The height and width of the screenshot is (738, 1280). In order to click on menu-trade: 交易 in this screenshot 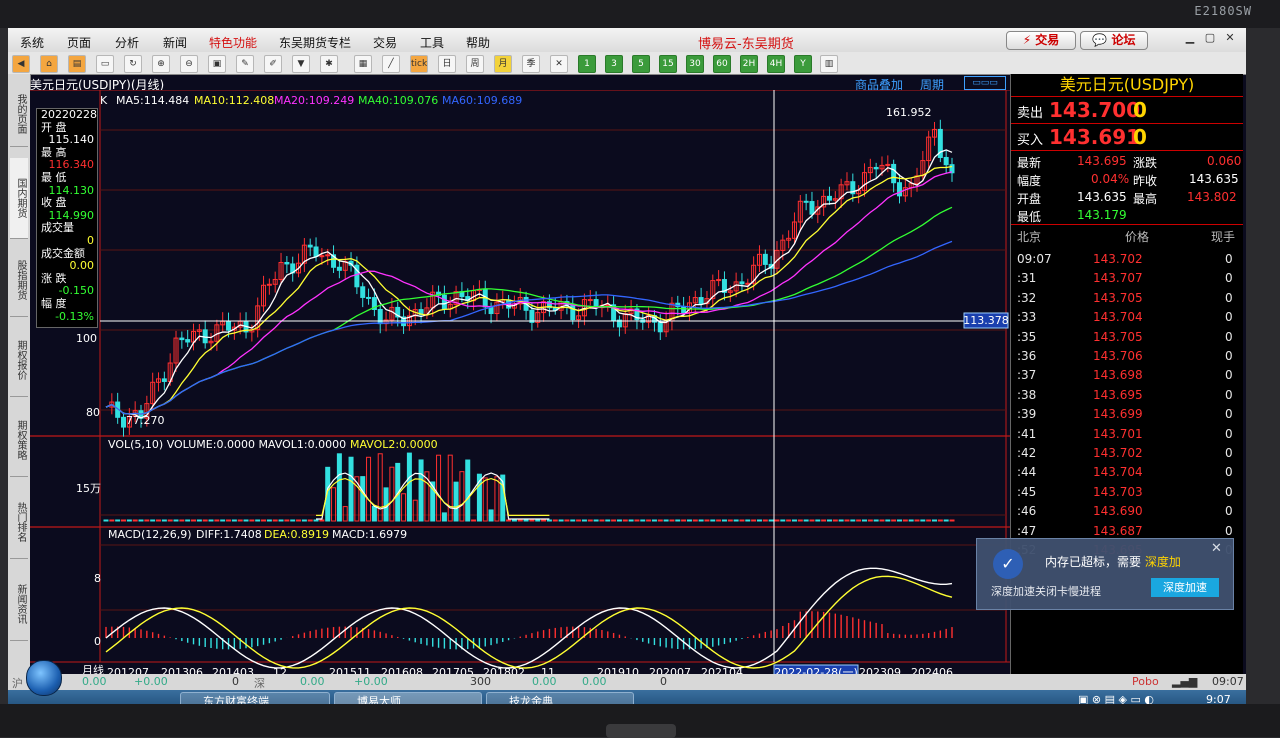, I will do `click(385, 42)`.